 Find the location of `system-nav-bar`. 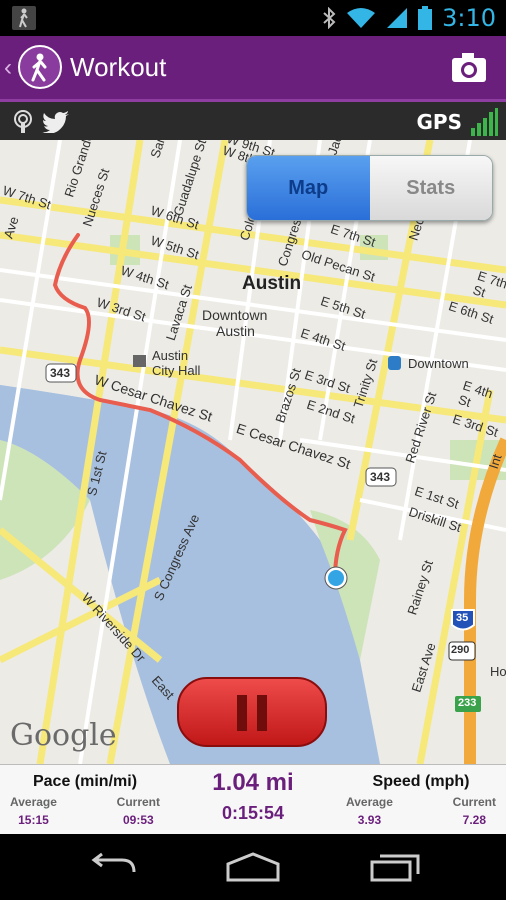

system-nav-bar is located at coordinates (253, 867).